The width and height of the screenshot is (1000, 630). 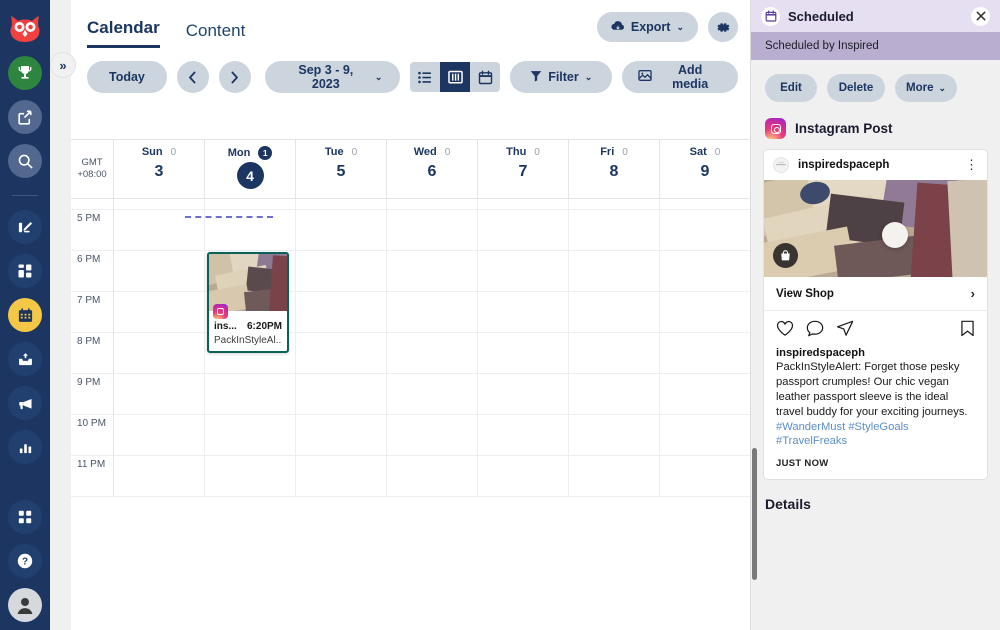 I want to click on day-header-fri: Fri 0 8, so click(x=614, y=169).